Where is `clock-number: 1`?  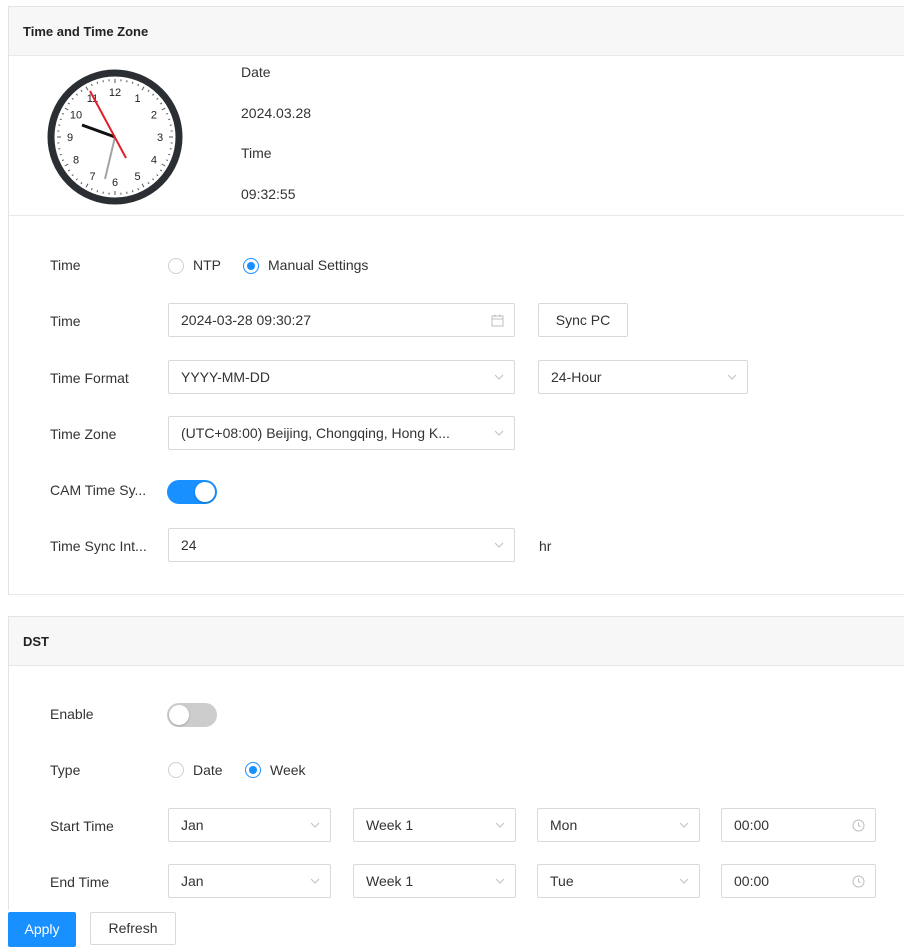
clock-number: 1 is located at coordinates (137, 99).